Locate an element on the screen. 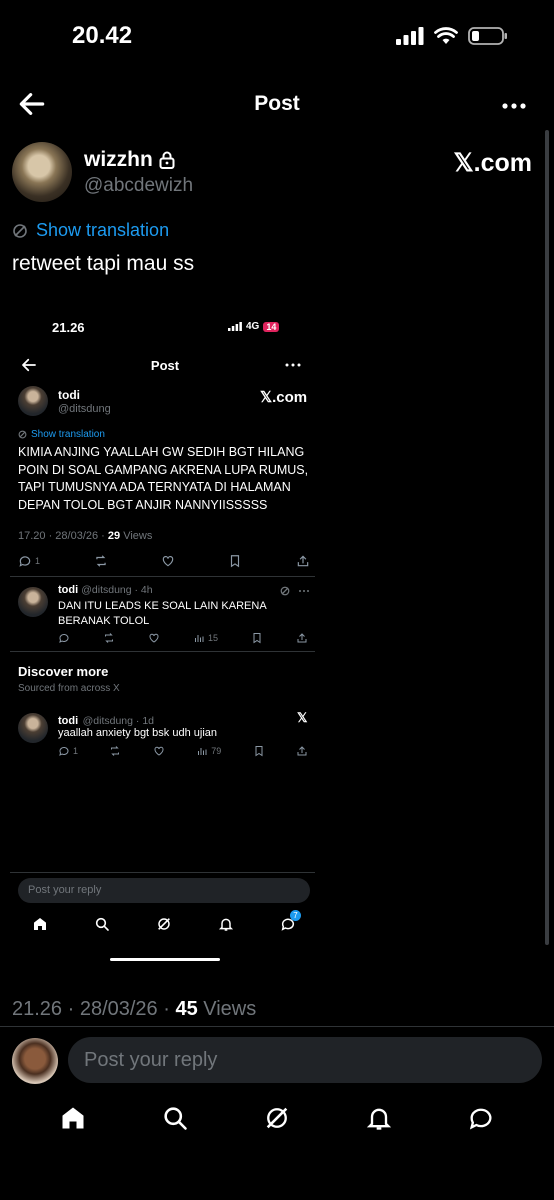  status-icons is located at coordinates (452, 36).